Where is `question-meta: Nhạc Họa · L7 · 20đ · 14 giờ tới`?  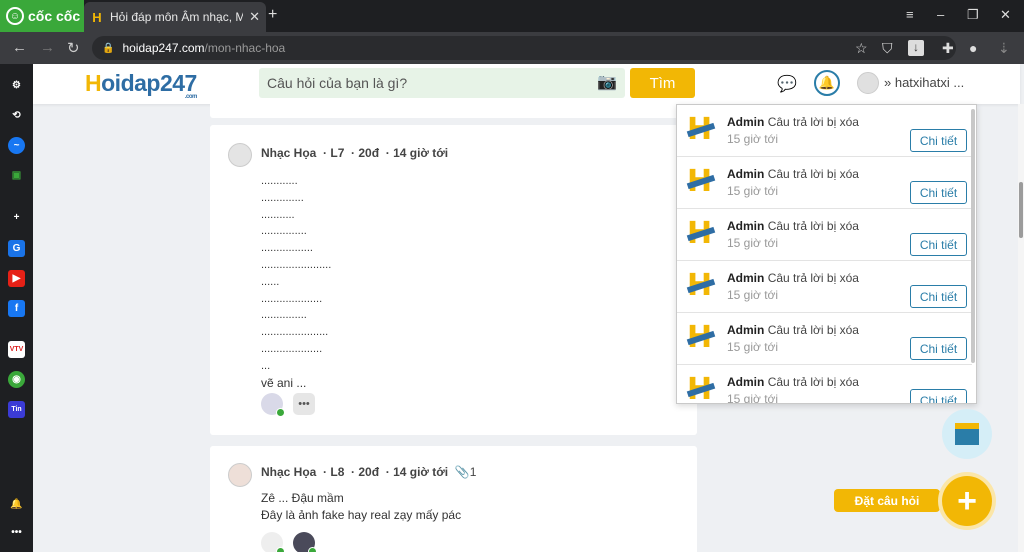 question-meta: Nhạc Họa · L7 · 20đ · 14 giờ tới is located at coordinates (355, 153).